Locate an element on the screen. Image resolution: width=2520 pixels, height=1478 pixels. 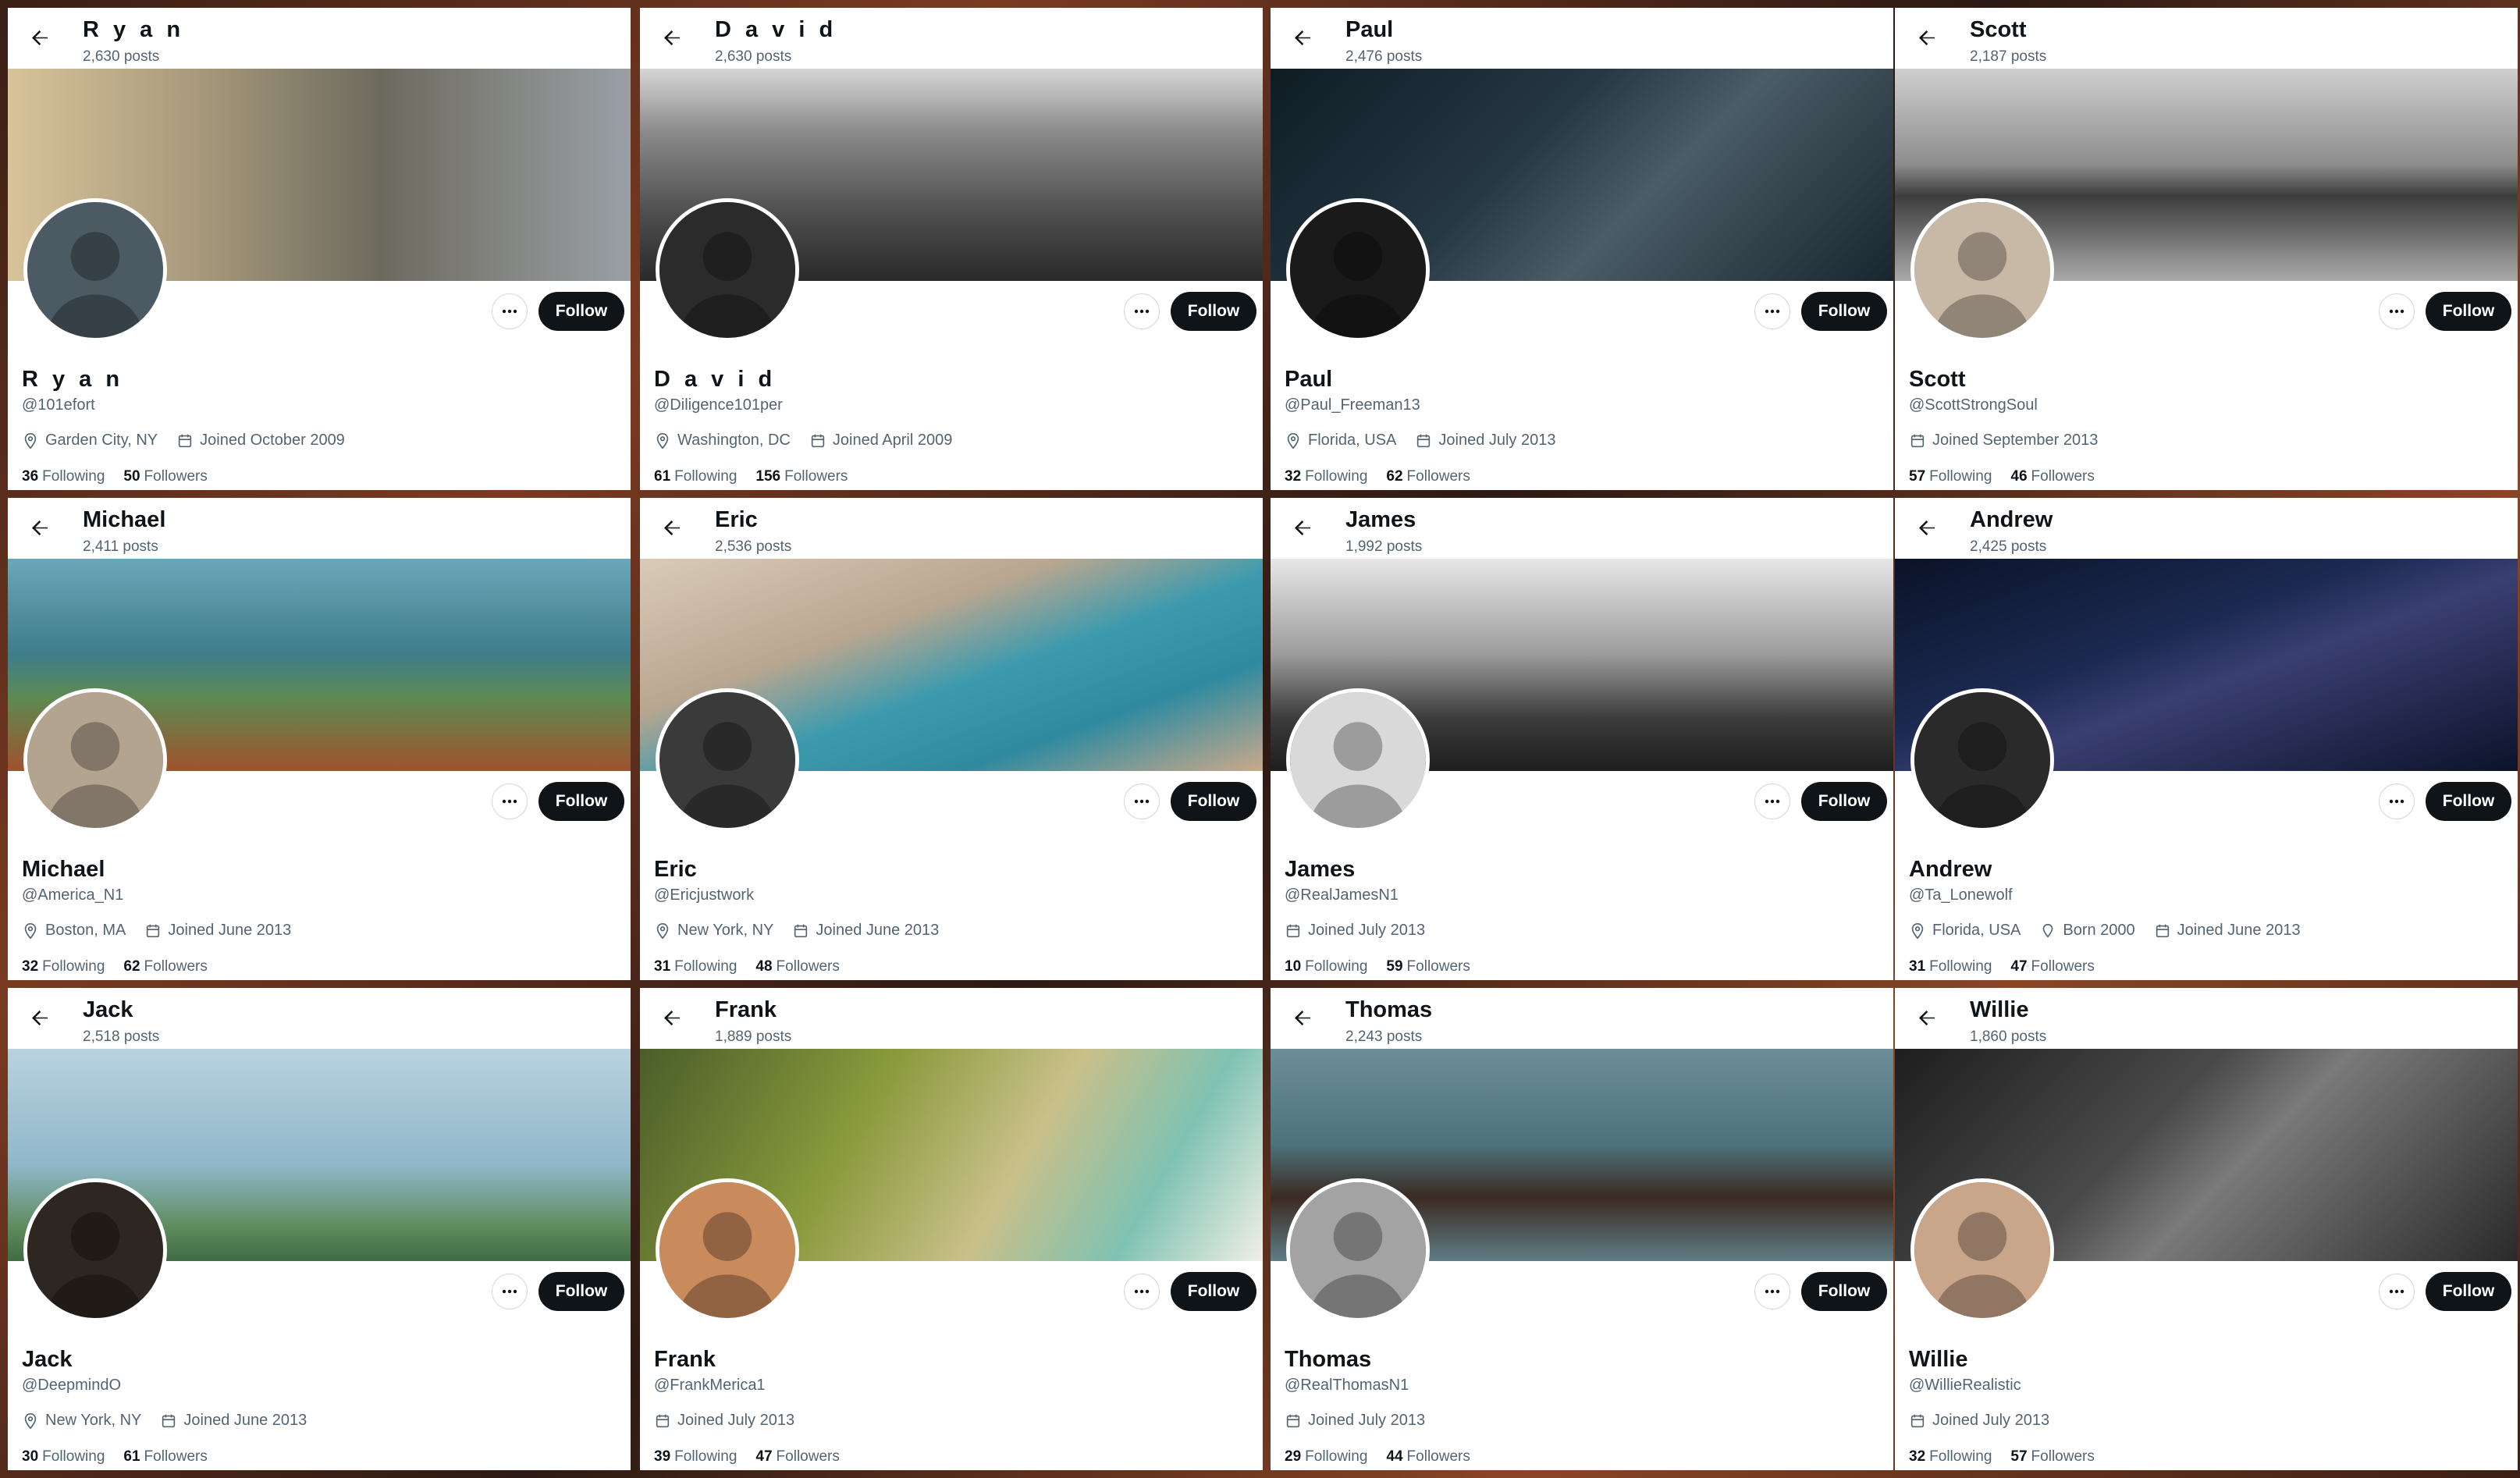
following-link: 36 Following is located at coordinates (64, 476).